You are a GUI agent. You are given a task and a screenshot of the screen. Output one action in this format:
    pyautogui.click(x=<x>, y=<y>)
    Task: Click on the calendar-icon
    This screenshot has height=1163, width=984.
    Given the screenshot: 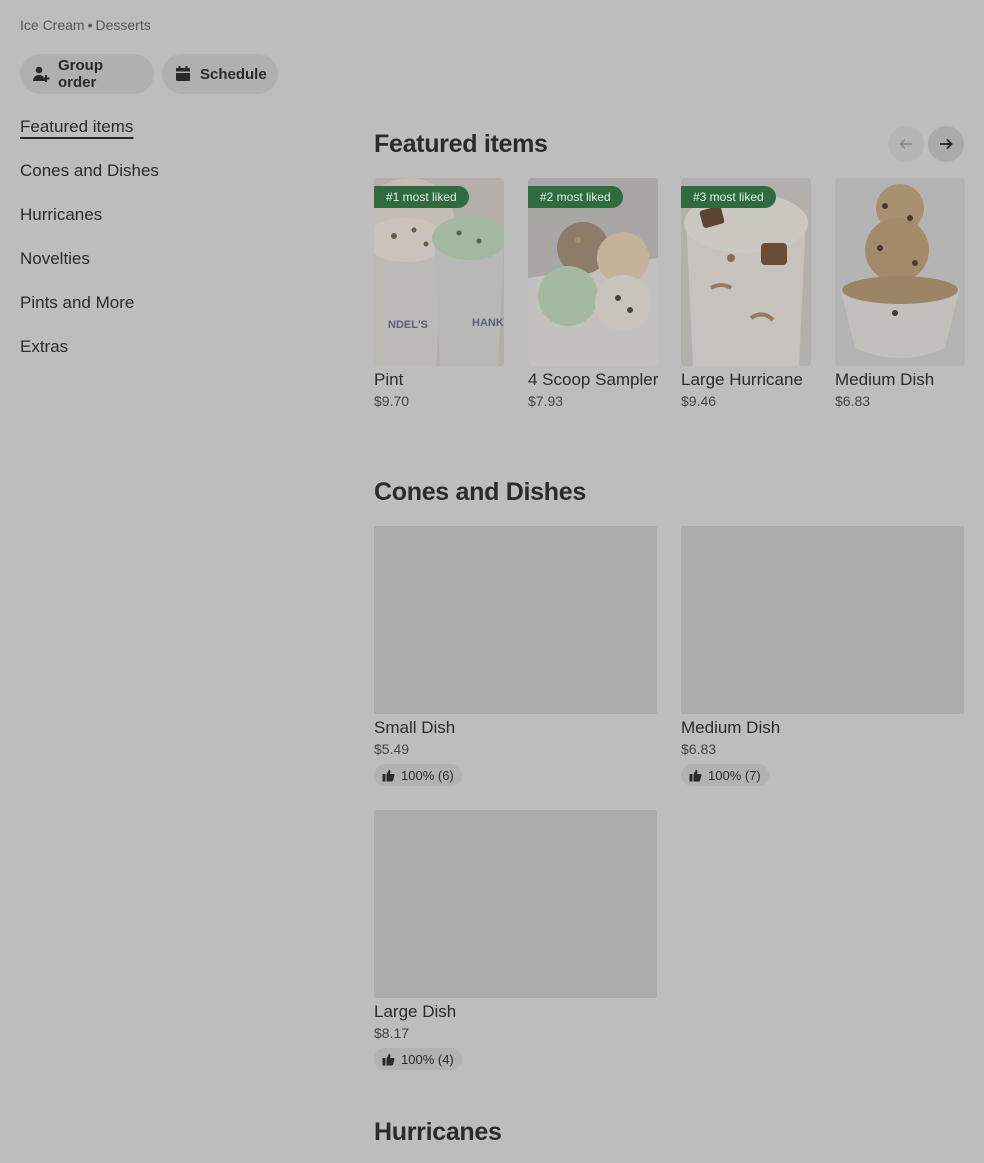 What is the action you would take?
    pyautogui.click(x=183, y=74)
    